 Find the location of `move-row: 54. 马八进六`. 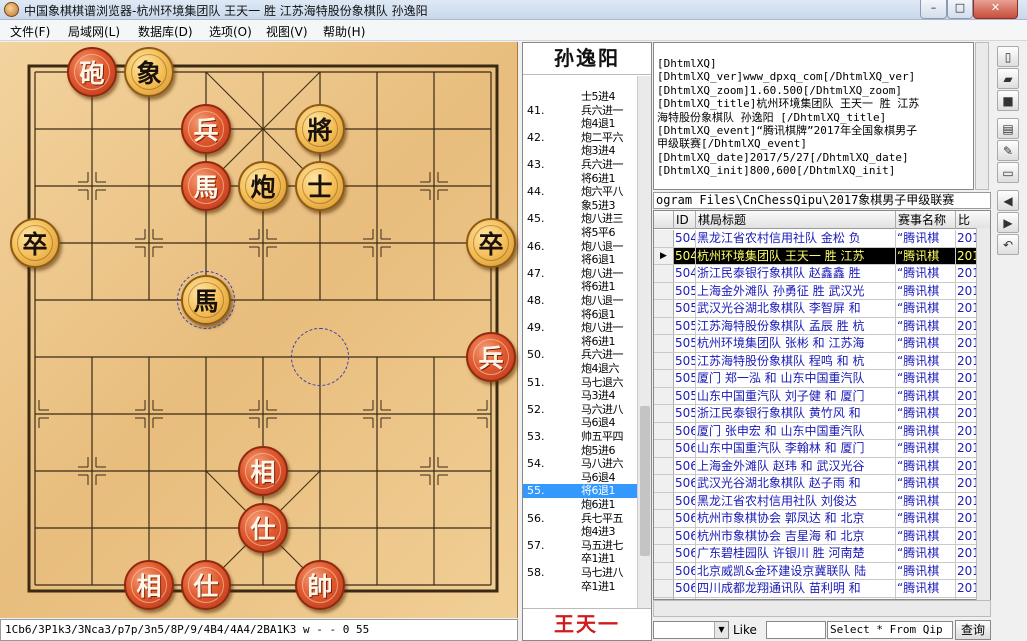

move-row: 54. 马八进六 is located at coordinates (580, 464).